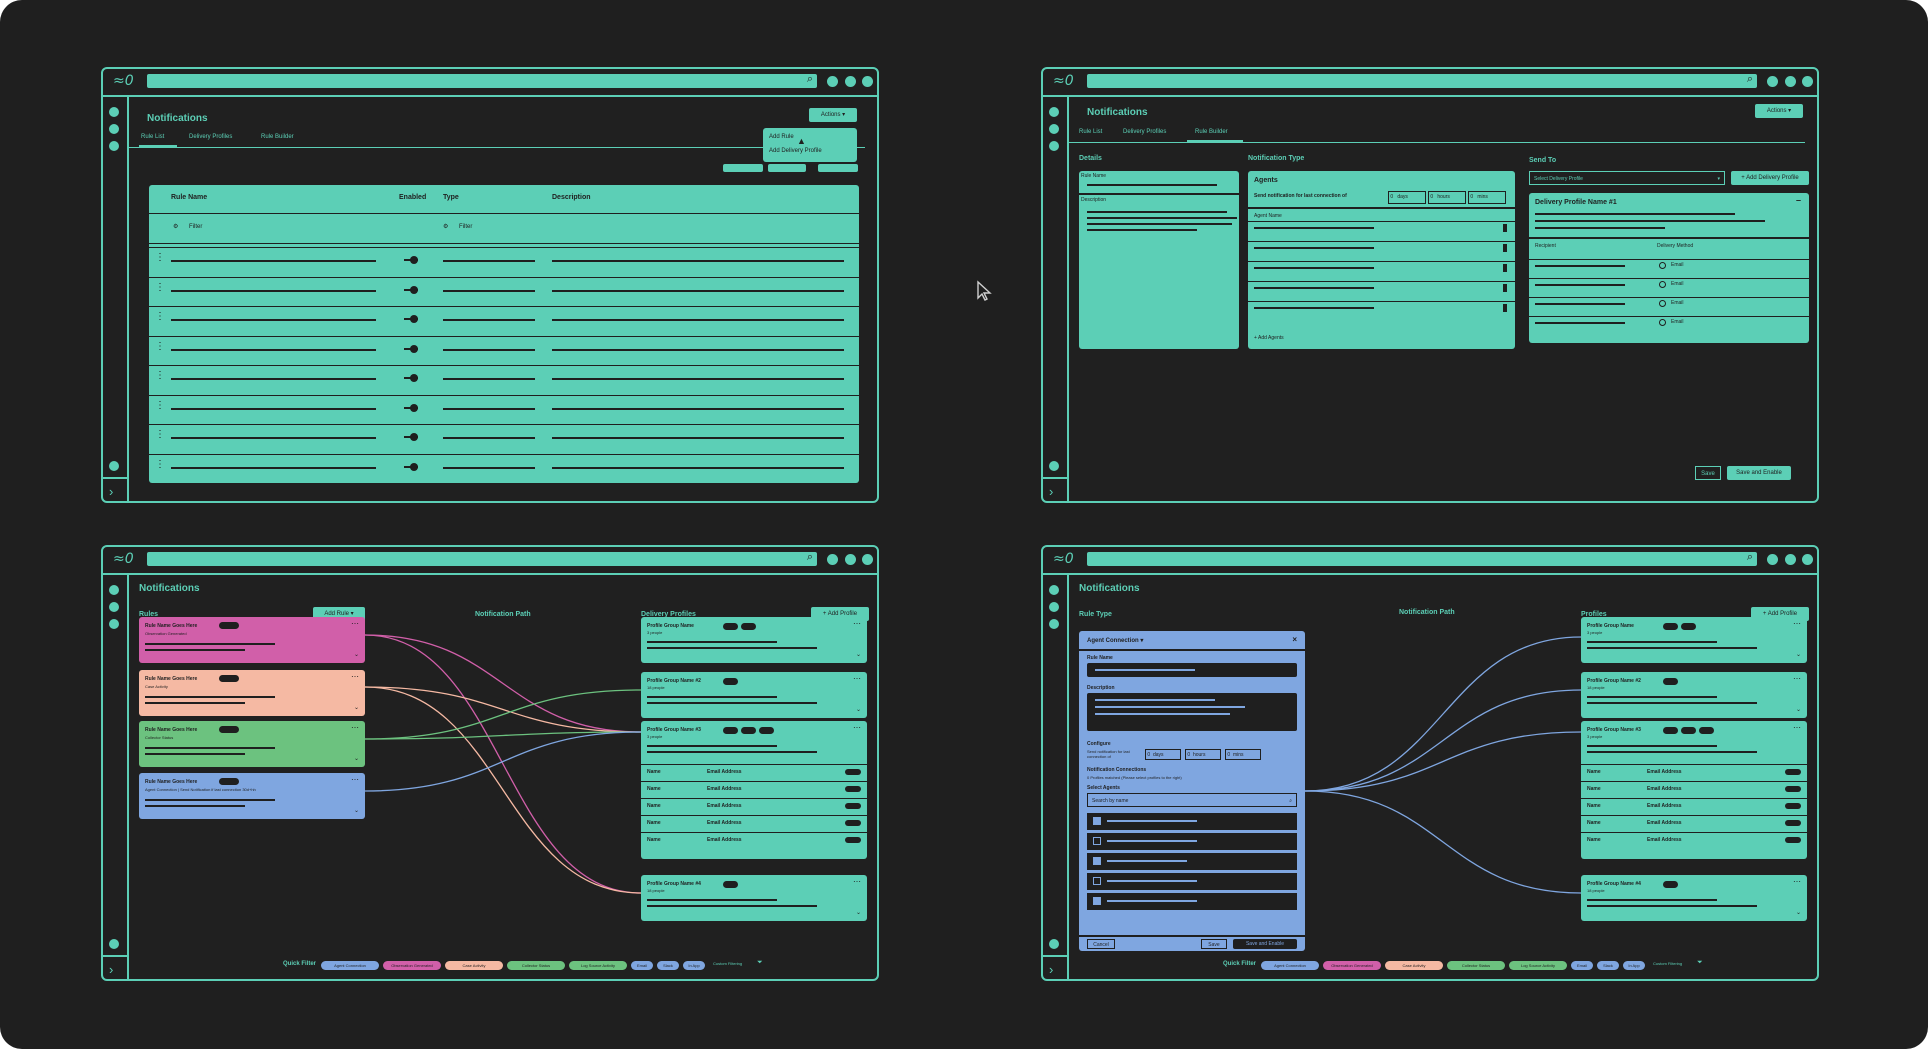  I want to click on close-icon: ×, so click(1294, 639).